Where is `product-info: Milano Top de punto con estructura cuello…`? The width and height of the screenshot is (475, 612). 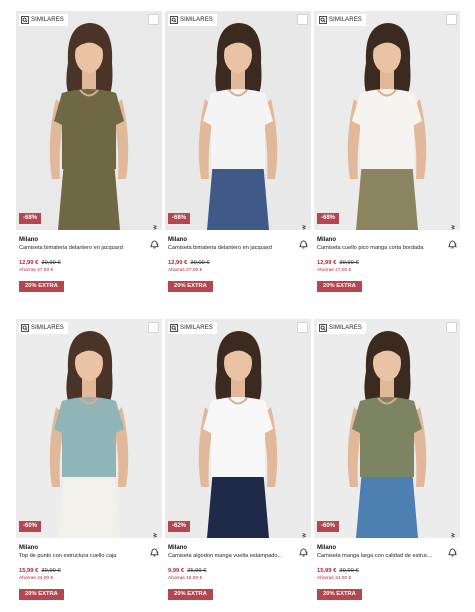 product-info: Milano Top de punto con estructura cuello… is located at coordinates (90, 572).